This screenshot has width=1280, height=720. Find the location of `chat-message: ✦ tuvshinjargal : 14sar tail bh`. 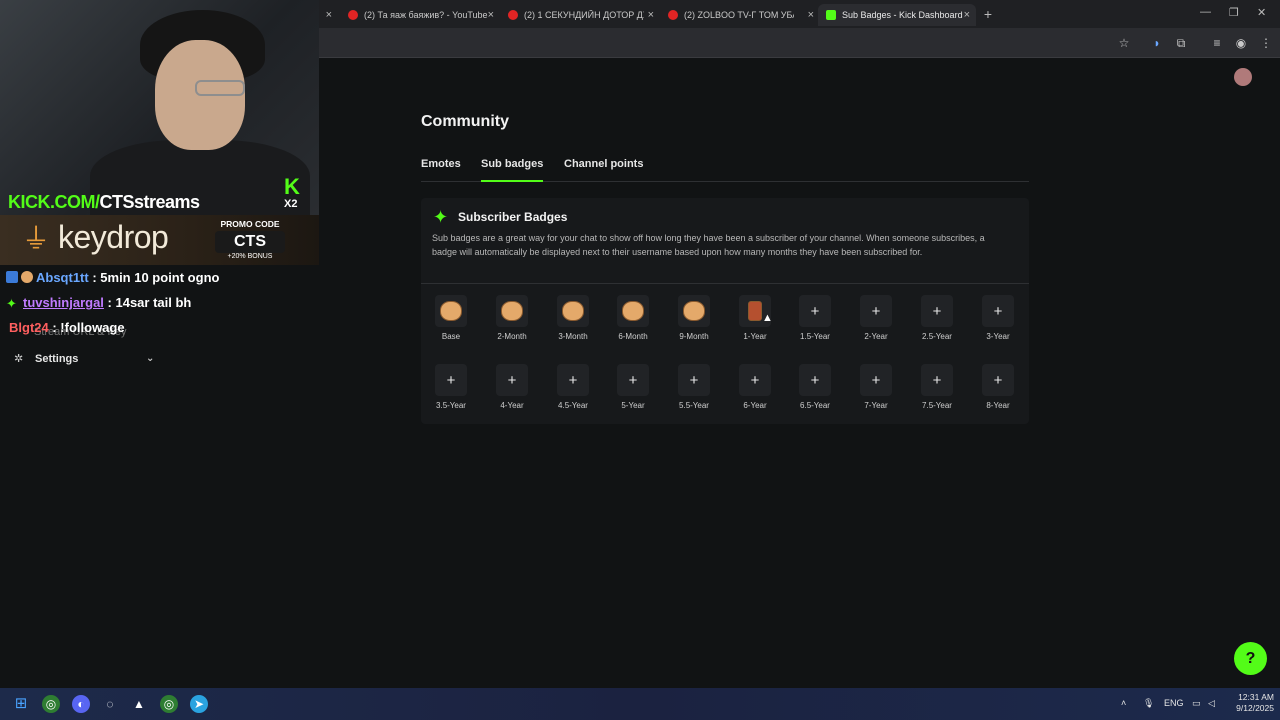

chat-message: ✦ tuvshinjargal : 14sar tail bh is located at coordinates (98, 303).